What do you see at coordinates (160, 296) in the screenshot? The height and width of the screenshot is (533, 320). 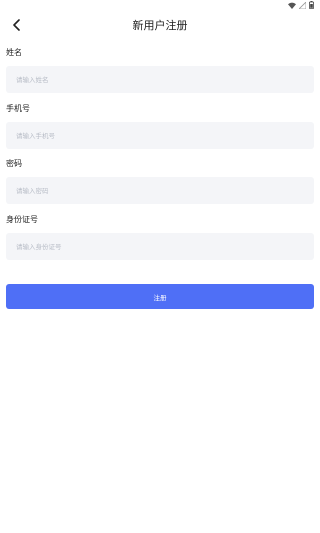 I see `register-button: 注册` at bounding box center [160, 296].